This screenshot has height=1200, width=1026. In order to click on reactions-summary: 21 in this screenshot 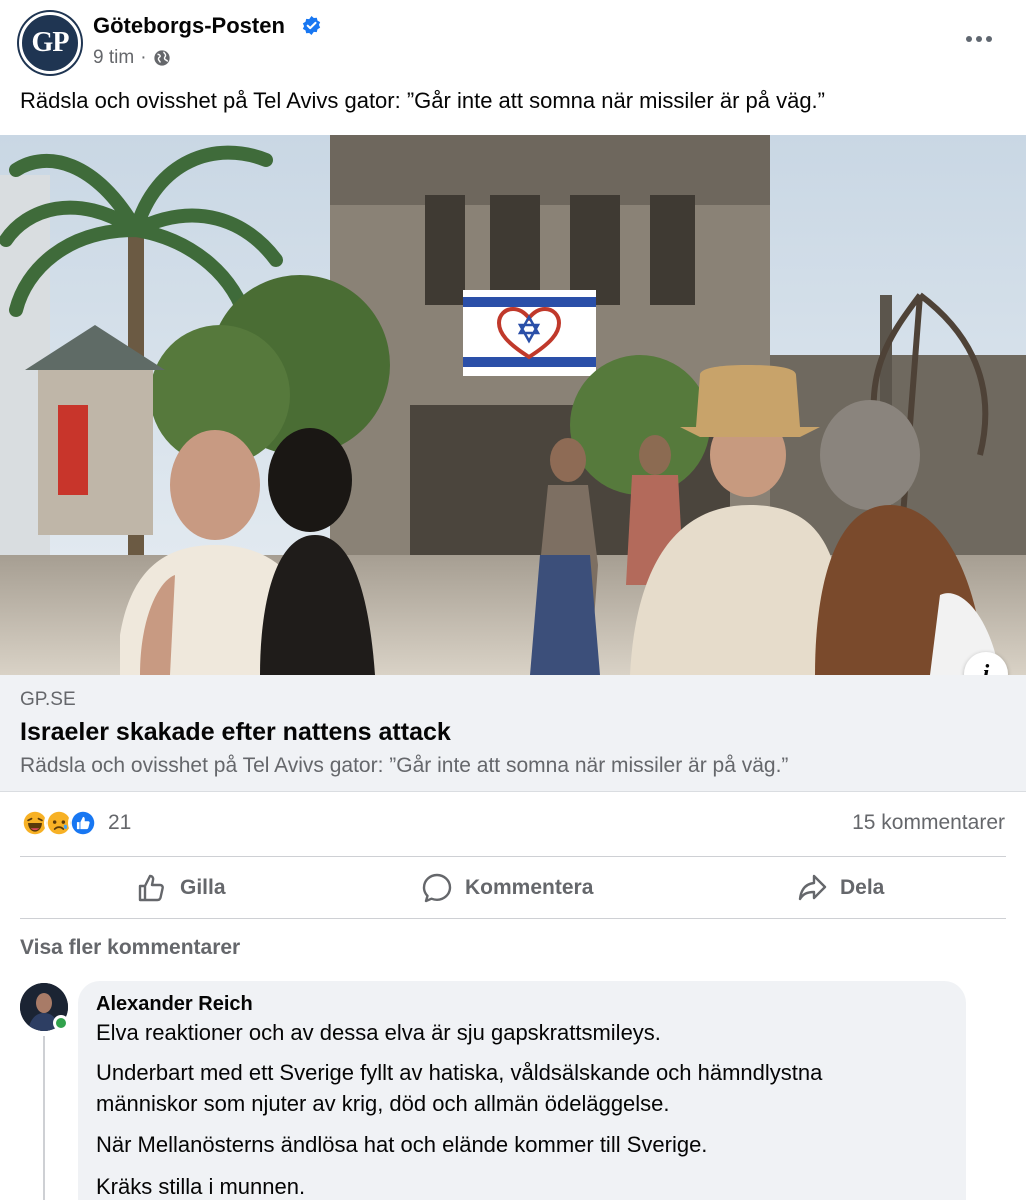, I will do `click(75, 823)`.